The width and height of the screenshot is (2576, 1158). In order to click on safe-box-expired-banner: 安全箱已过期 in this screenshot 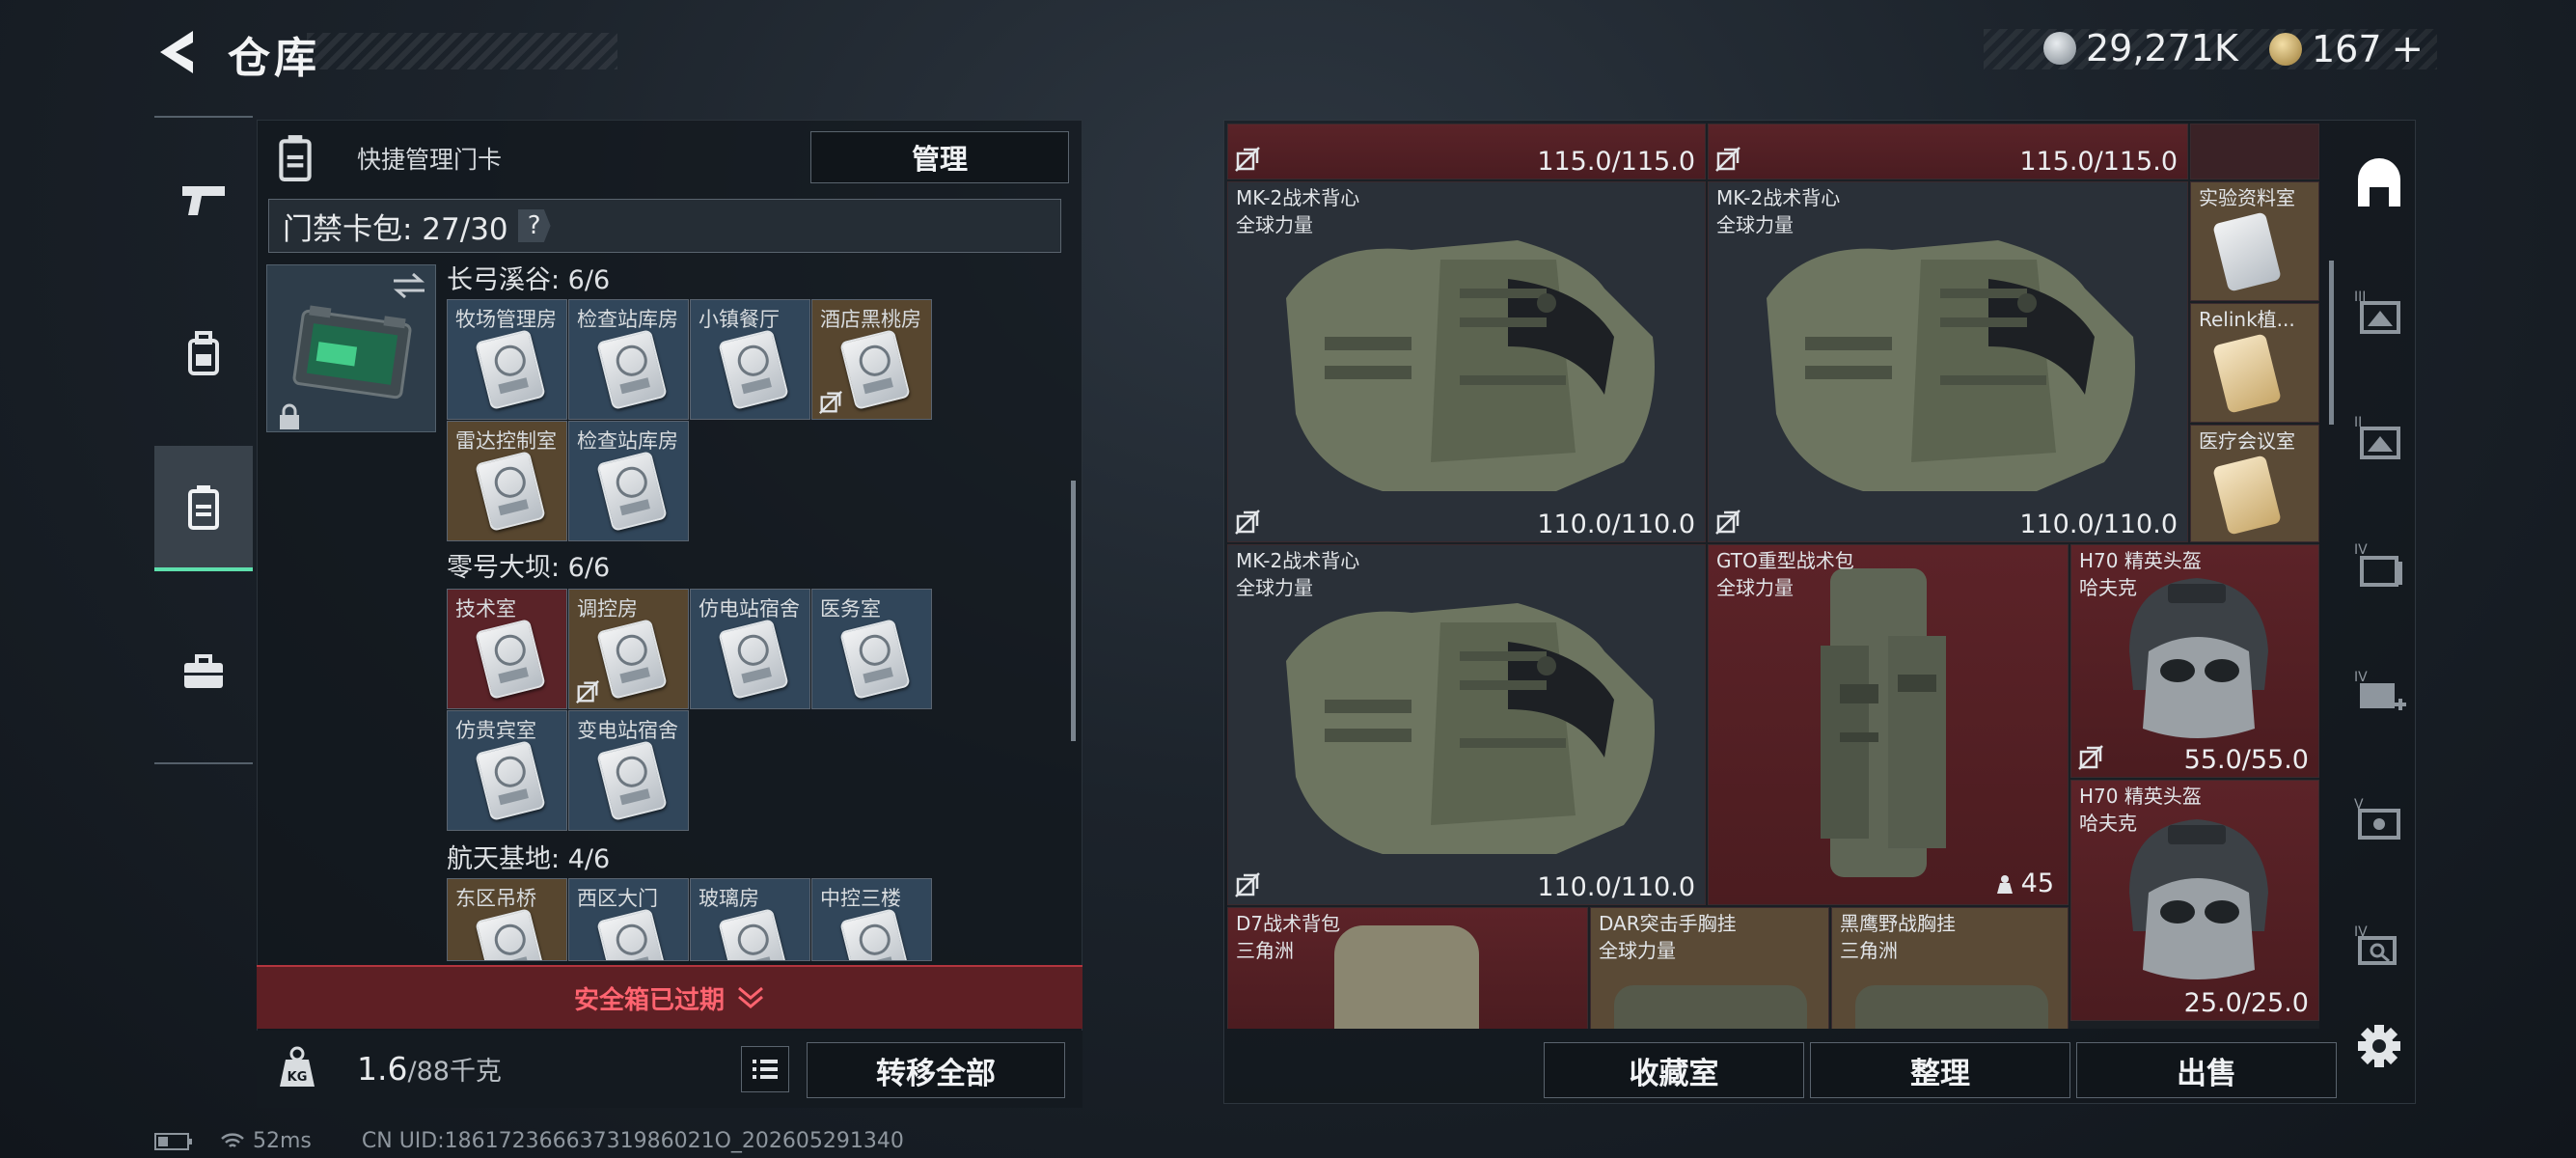, I will do `click(669, 997)`.